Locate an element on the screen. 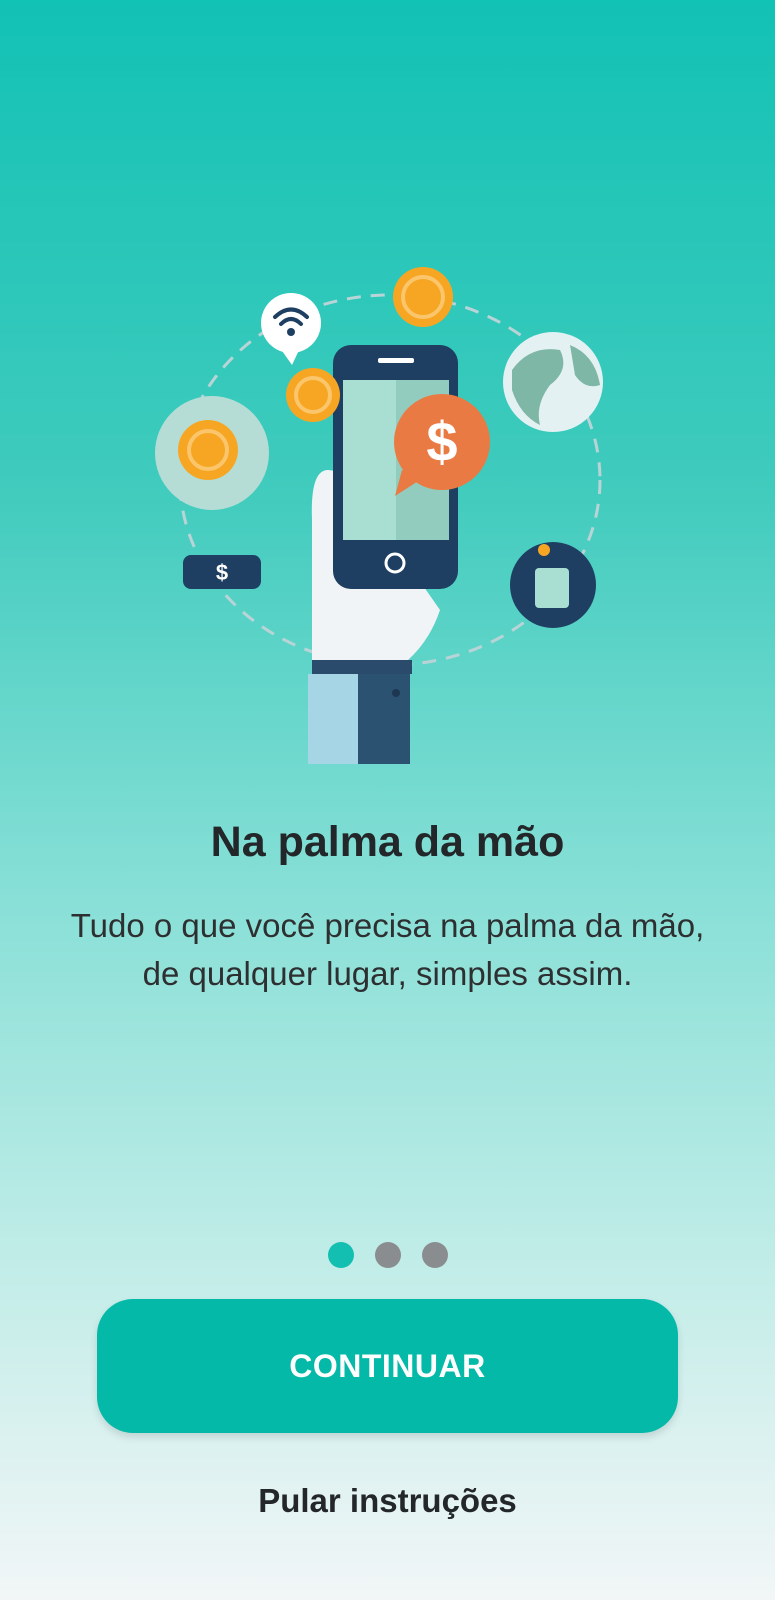 The width and height of the screenshot is (775, 1600). wifi-icon is located at coordinates (291, 329).